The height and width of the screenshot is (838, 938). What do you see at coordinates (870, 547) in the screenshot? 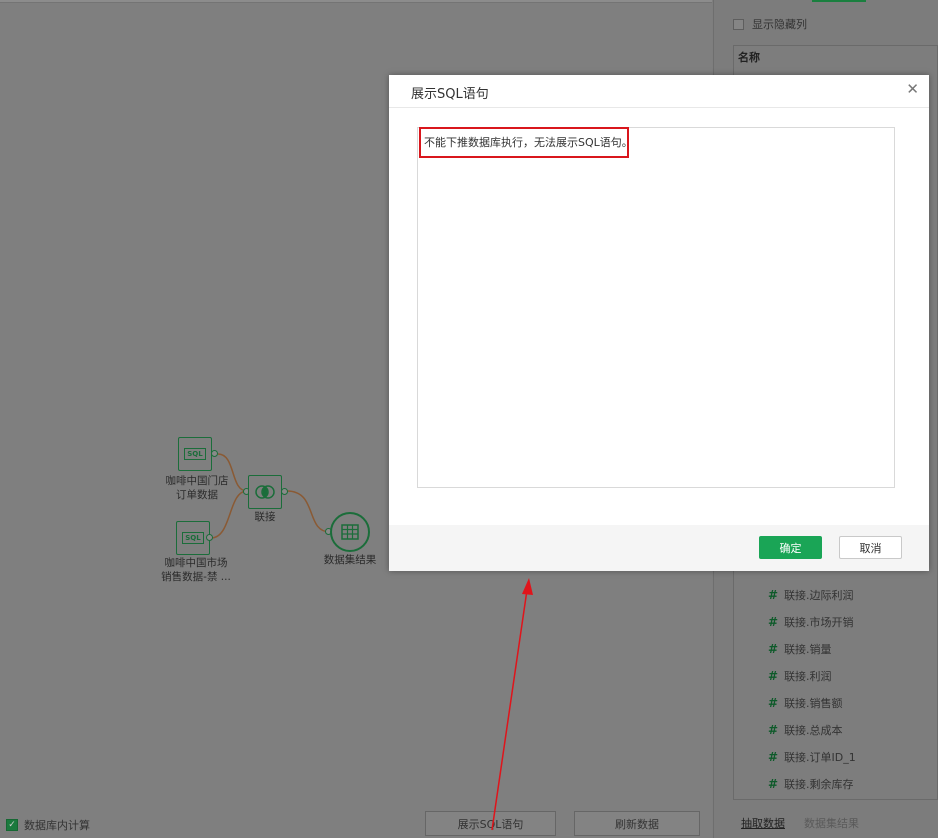
I see `cancel-button: 取消` at bounding box center [870, 547].